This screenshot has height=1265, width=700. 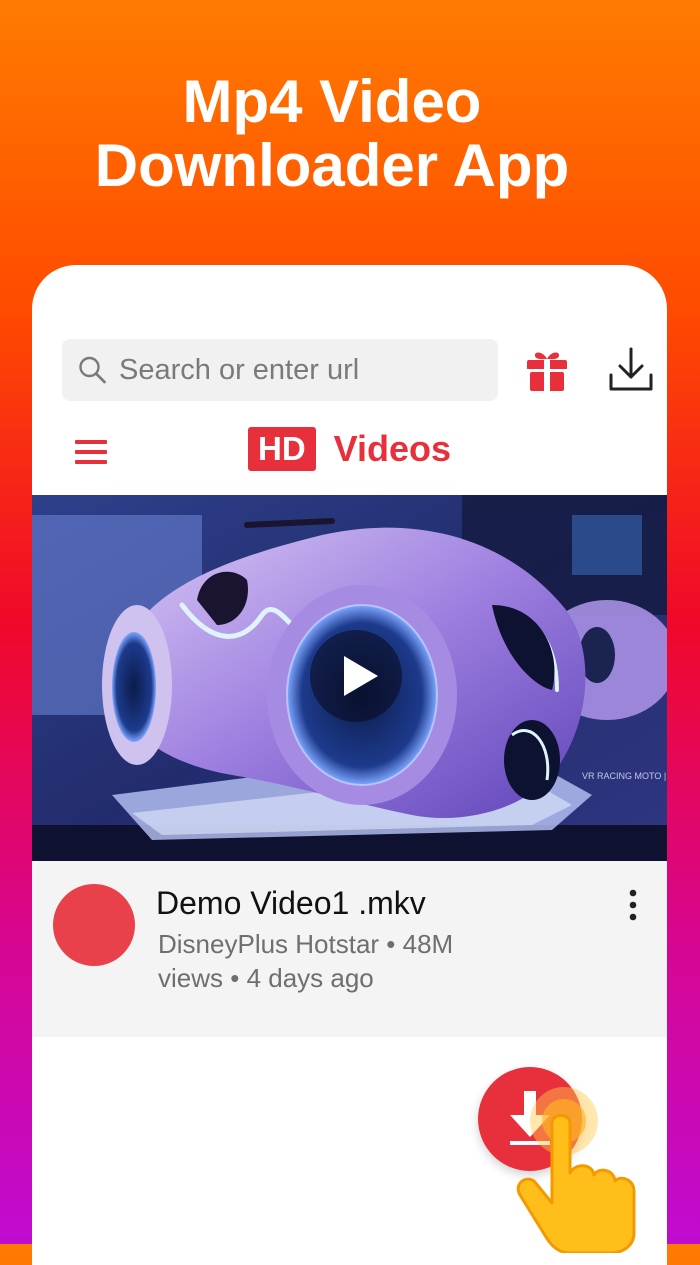 I want to click on promo-title-line1: Mp4 Video, so click(x=332, y=101).